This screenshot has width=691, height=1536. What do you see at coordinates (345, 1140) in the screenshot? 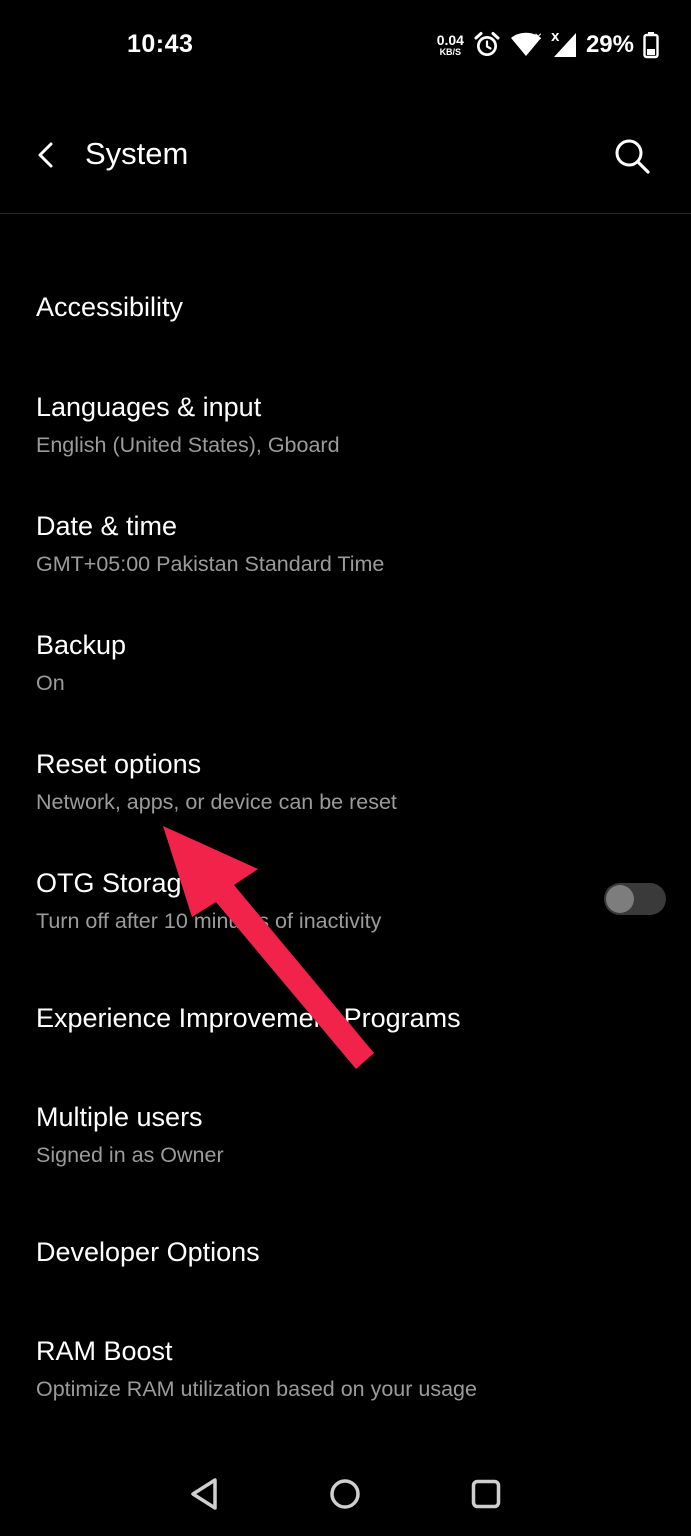
I see `setting-multiple-users: Multiple users Signed in as Owner` at bounding box center [345, 1140].